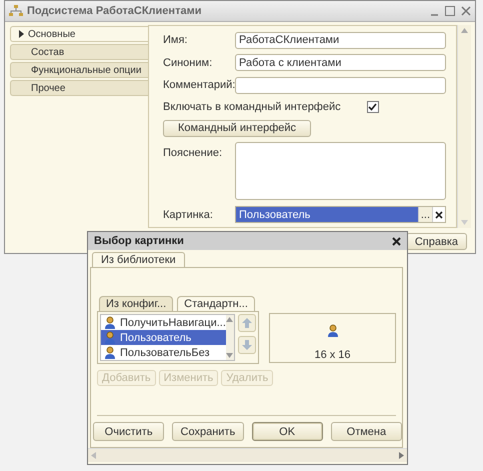 The image size is (483, 471). I want to click on move-up-icon, so click(247, 323).